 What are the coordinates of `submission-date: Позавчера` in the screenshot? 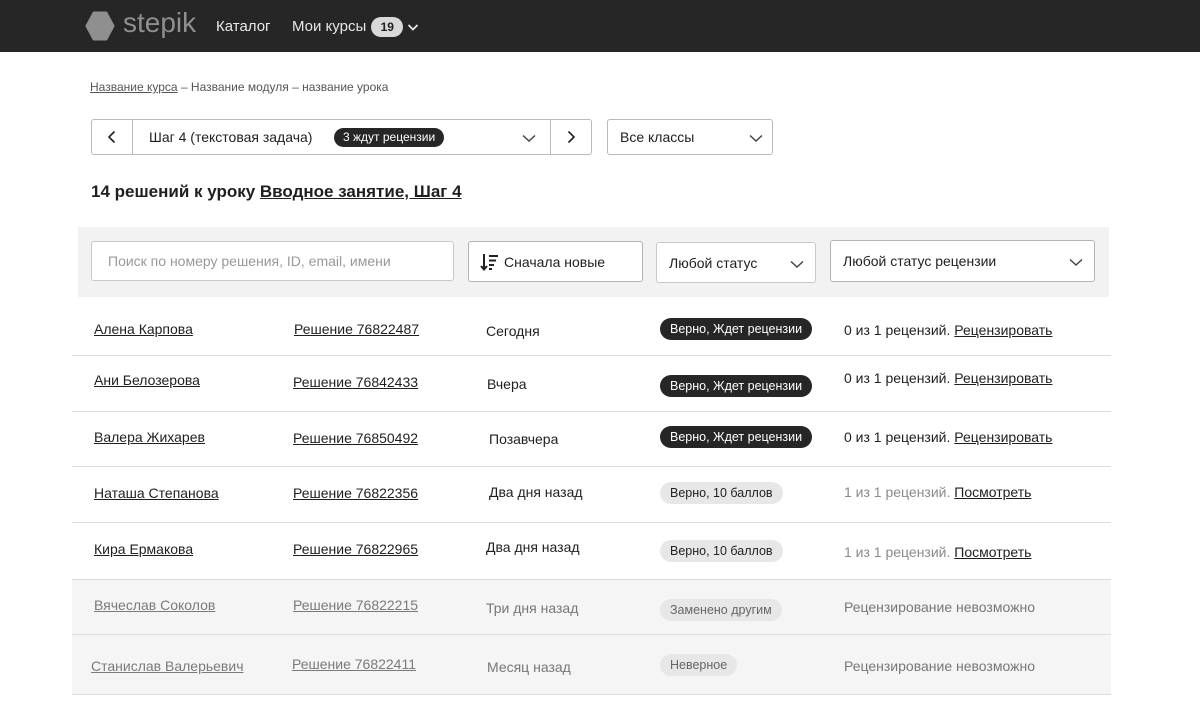 It's located at (524, 439).